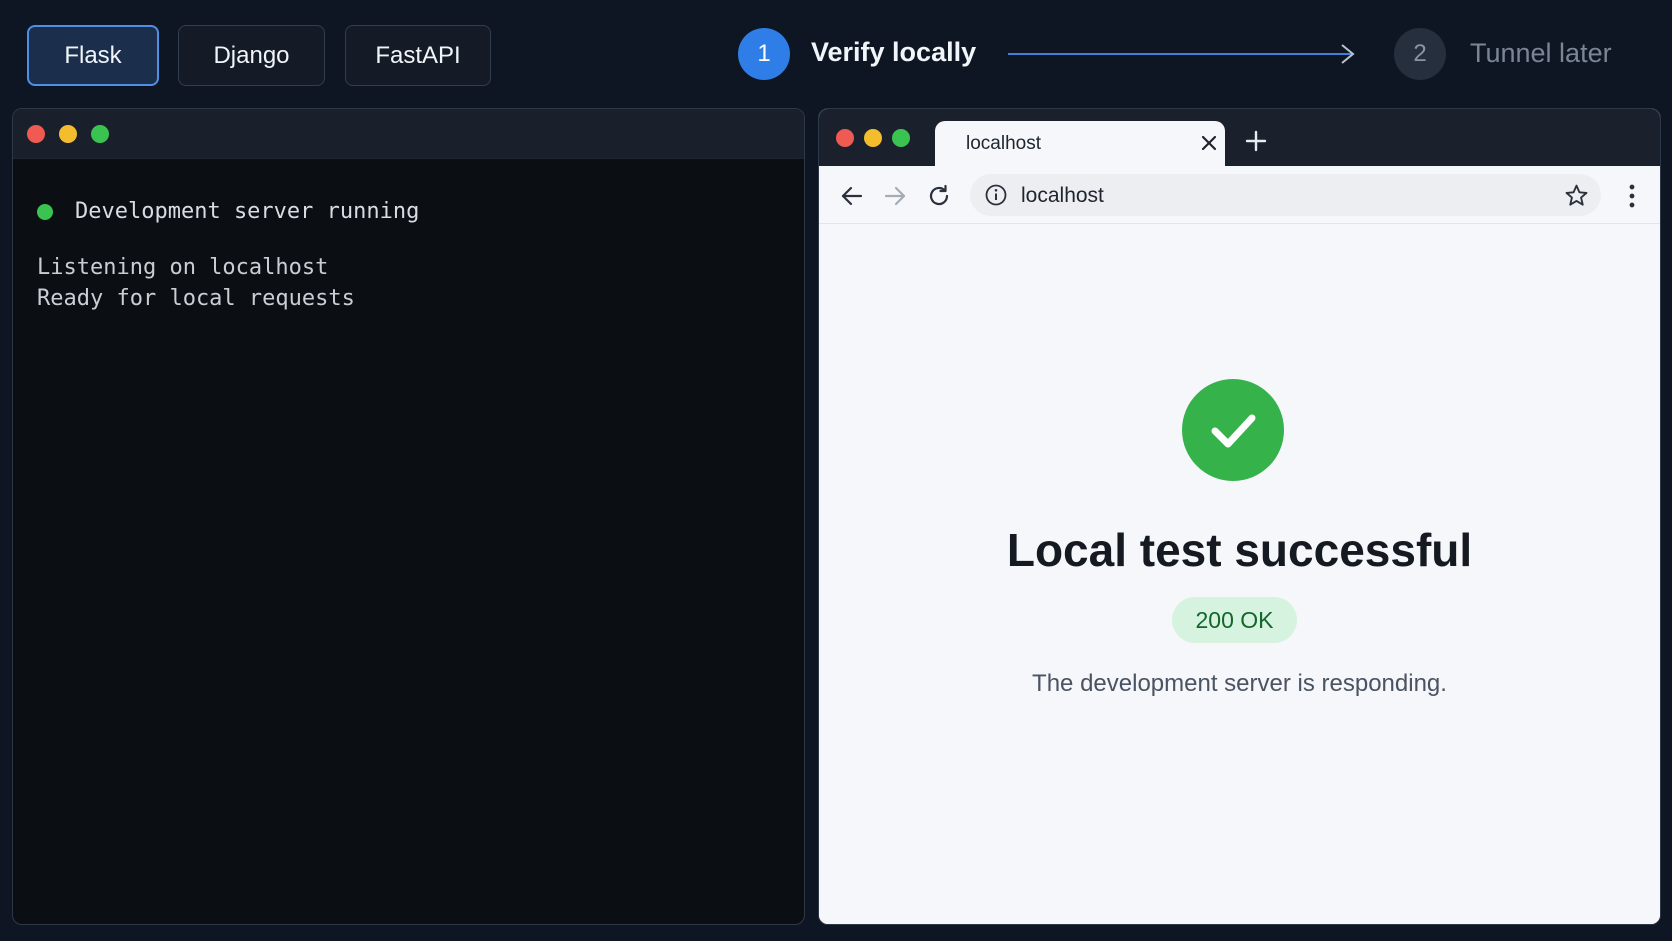 The image size is (1672, 941). I want to click on status-badge-text: 200 OK, so click(1234, 619).